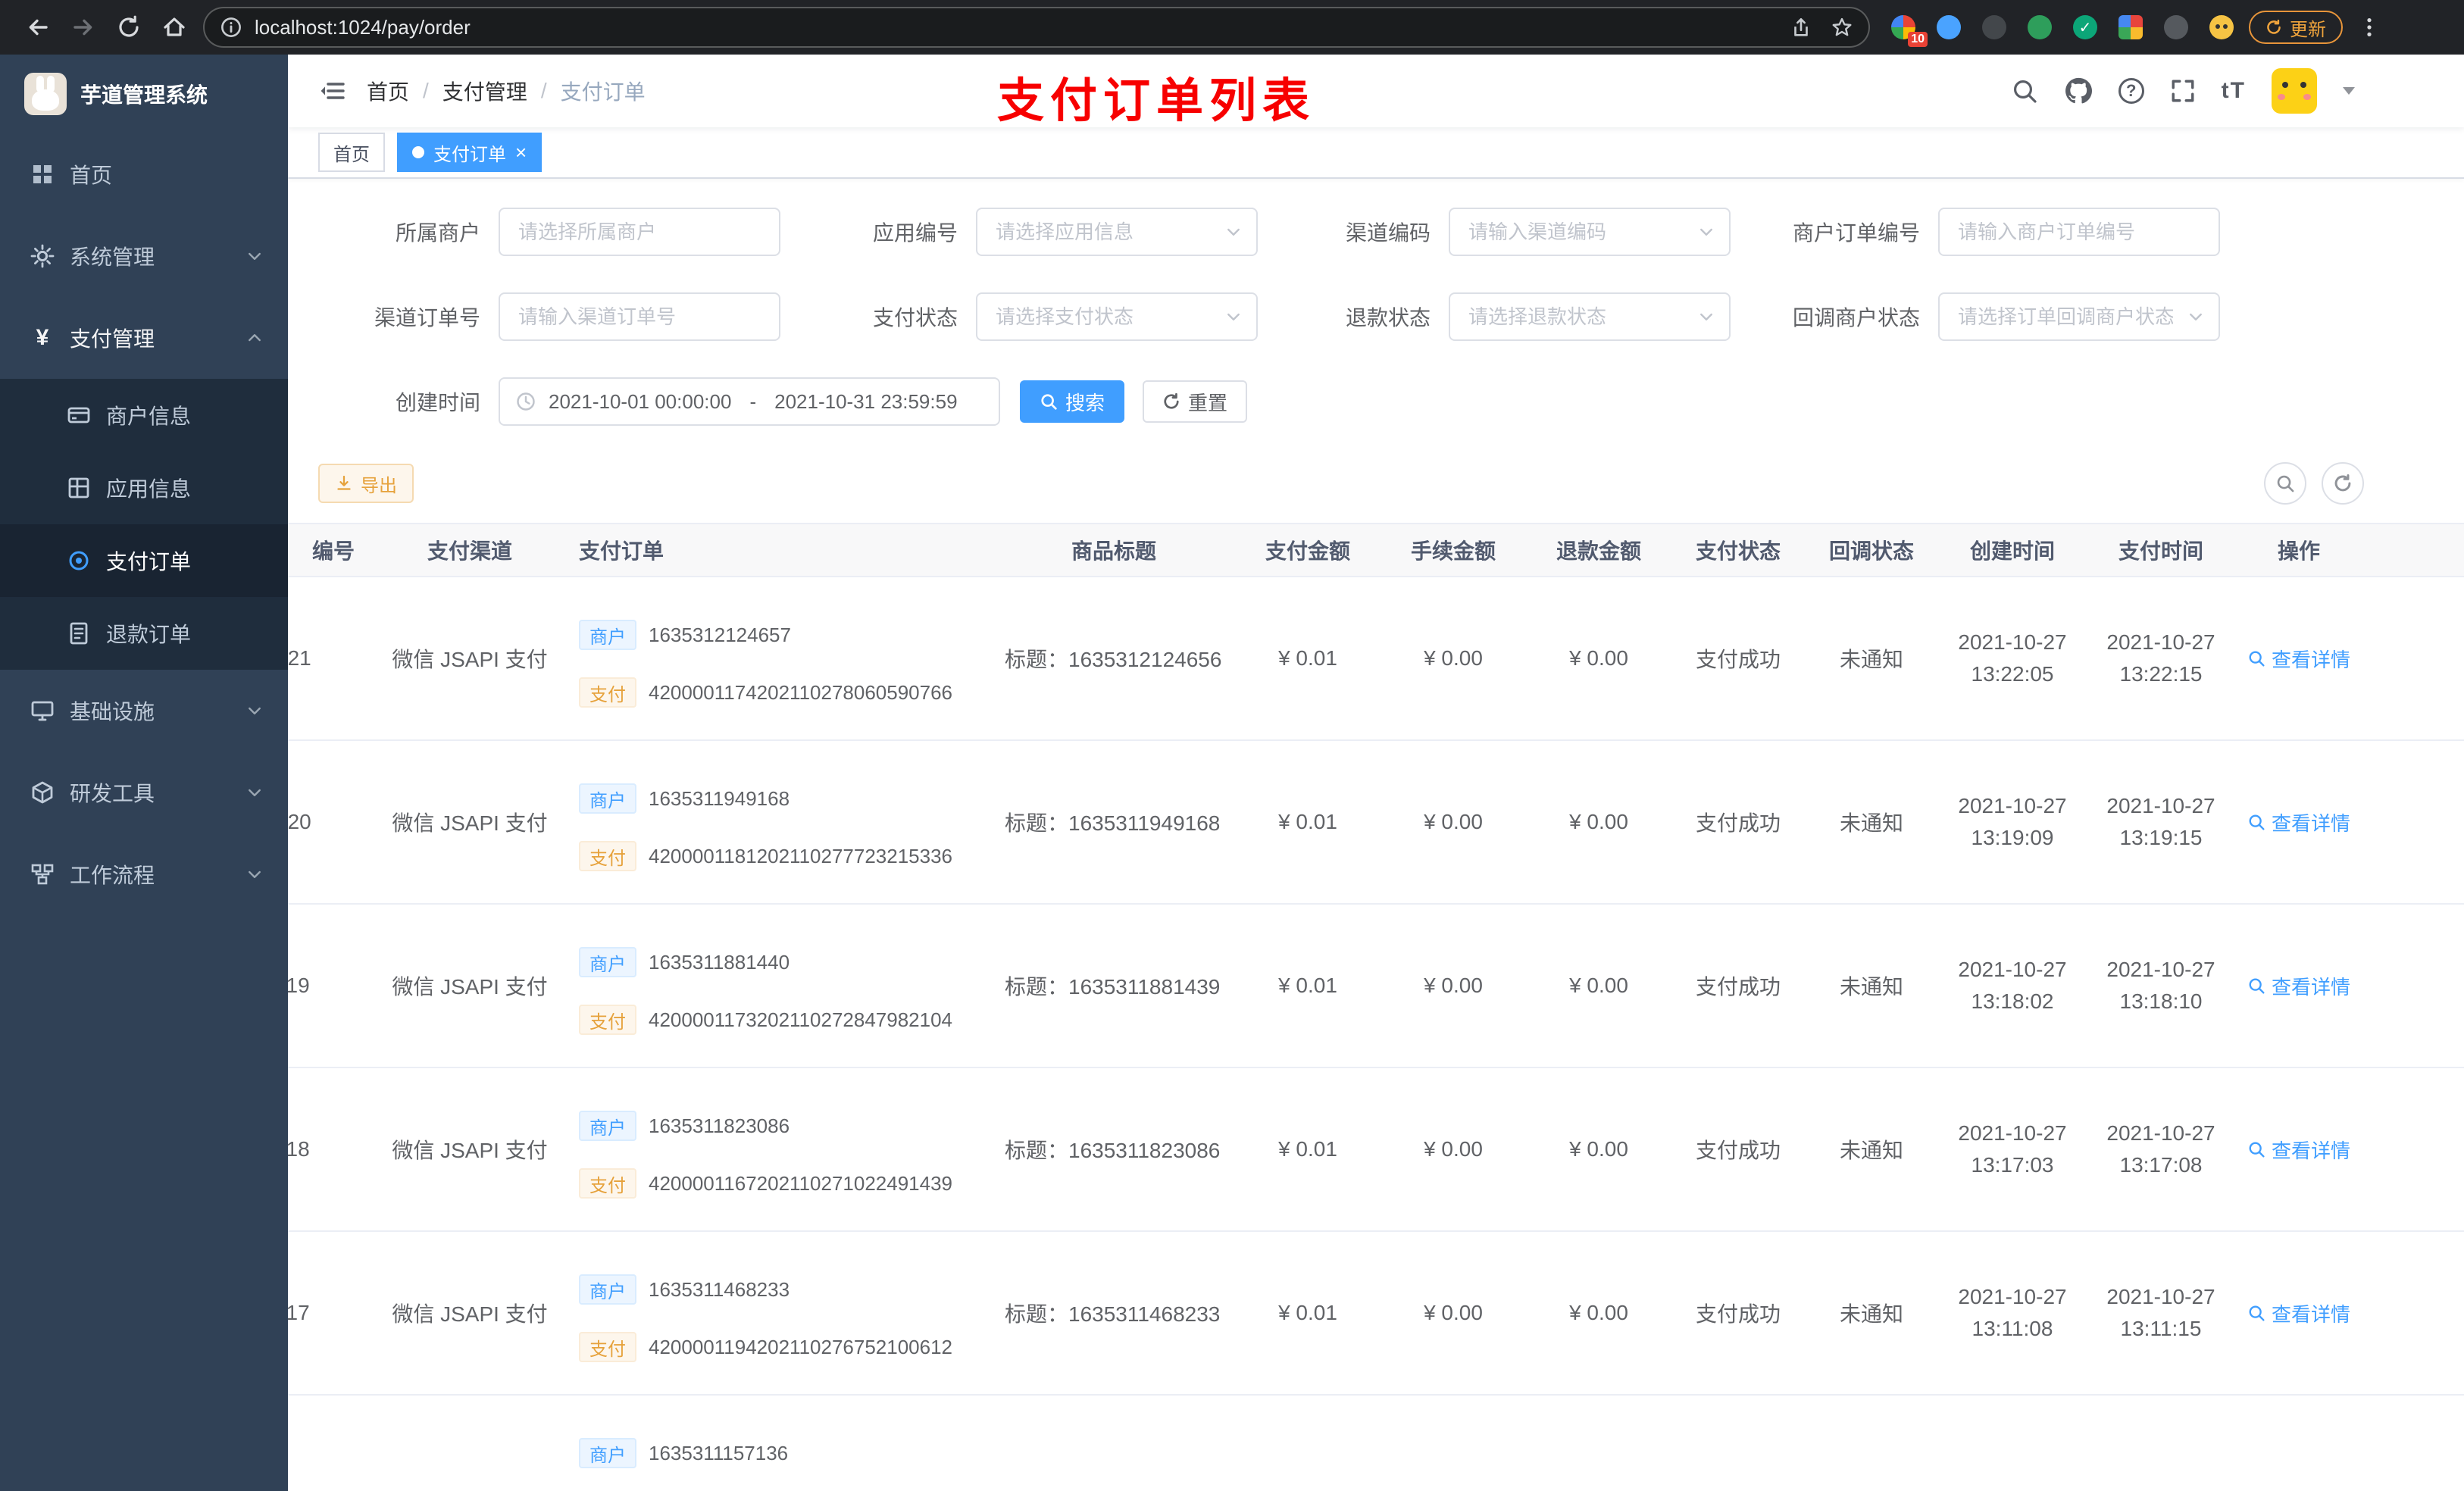  I want to click on url-text: localhost:1024/pay/order, so click(1013, 27).